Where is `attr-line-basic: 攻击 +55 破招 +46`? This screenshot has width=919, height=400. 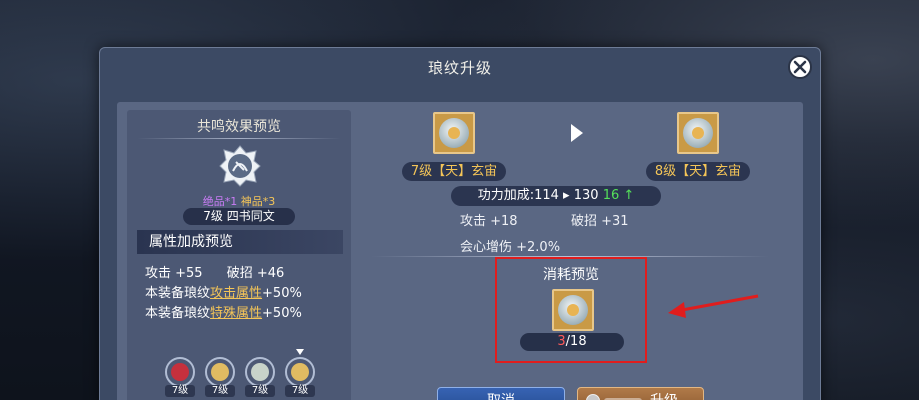
attr-line-basic: 攻击 +55 破招 +46 is located at coordinates (214, 271).